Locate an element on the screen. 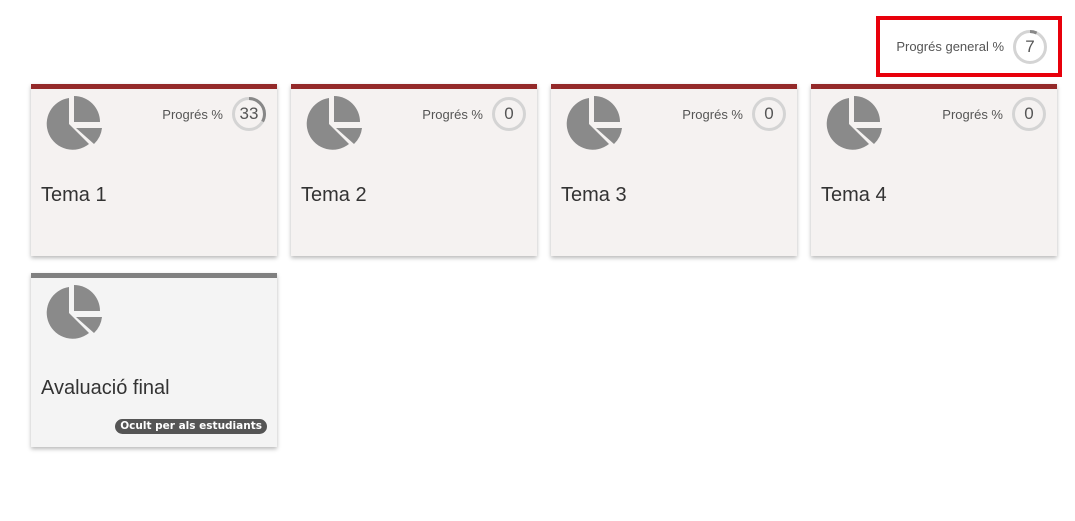  overall-progress-value: 7 is located at coordinates (1030, 46).